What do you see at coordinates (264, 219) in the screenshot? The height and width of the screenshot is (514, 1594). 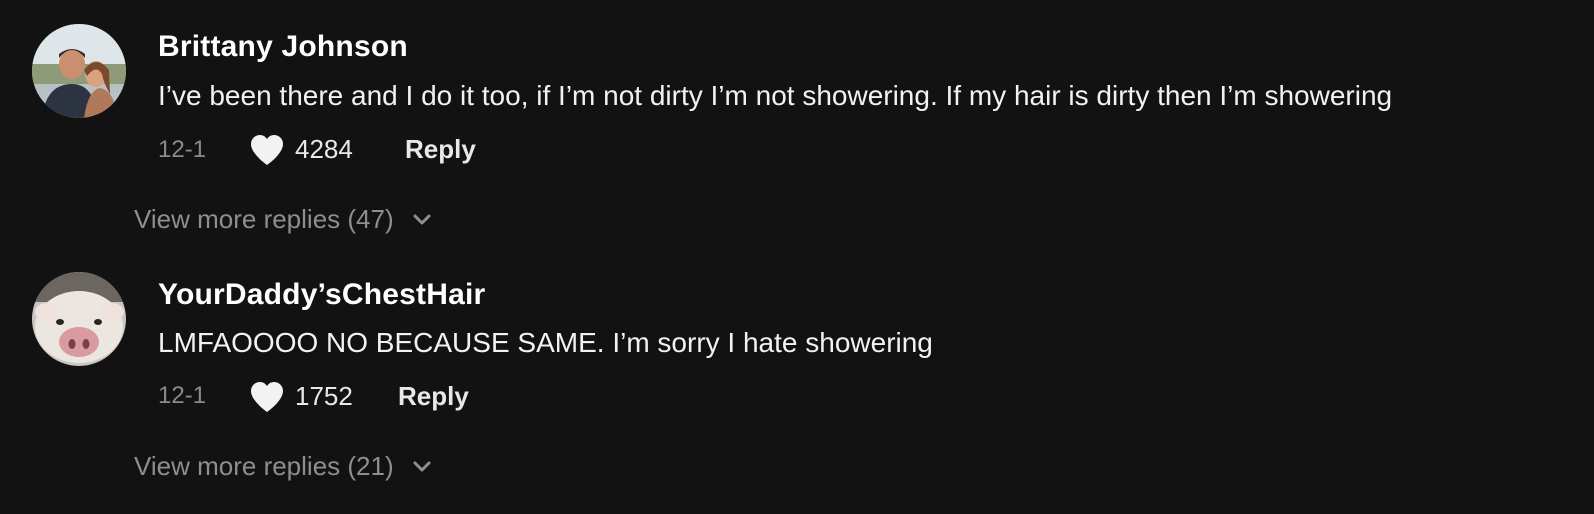 I see `view-more-replies-label: View more replies (47)` at bounding box center [264, 219].